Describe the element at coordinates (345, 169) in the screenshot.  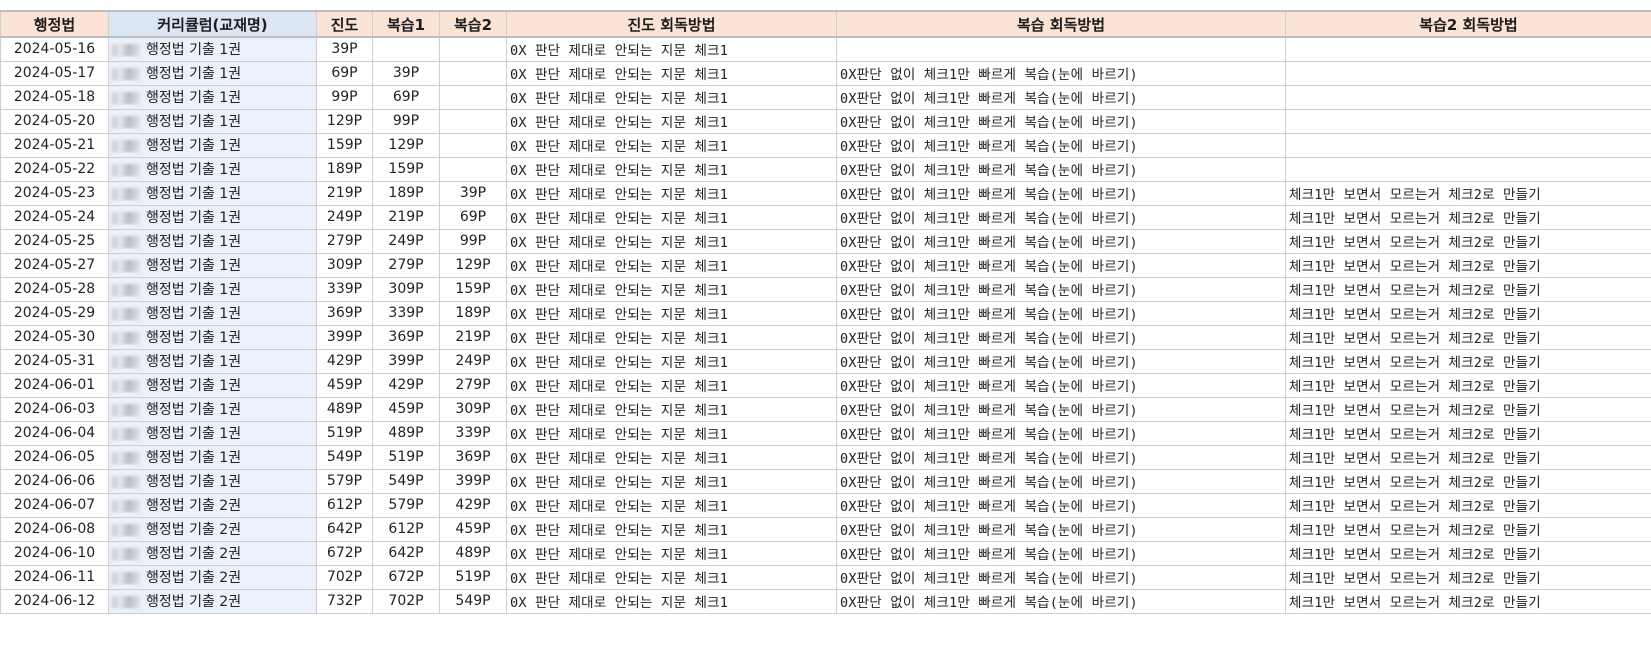
I see `cell-progress: 189P` at that location.